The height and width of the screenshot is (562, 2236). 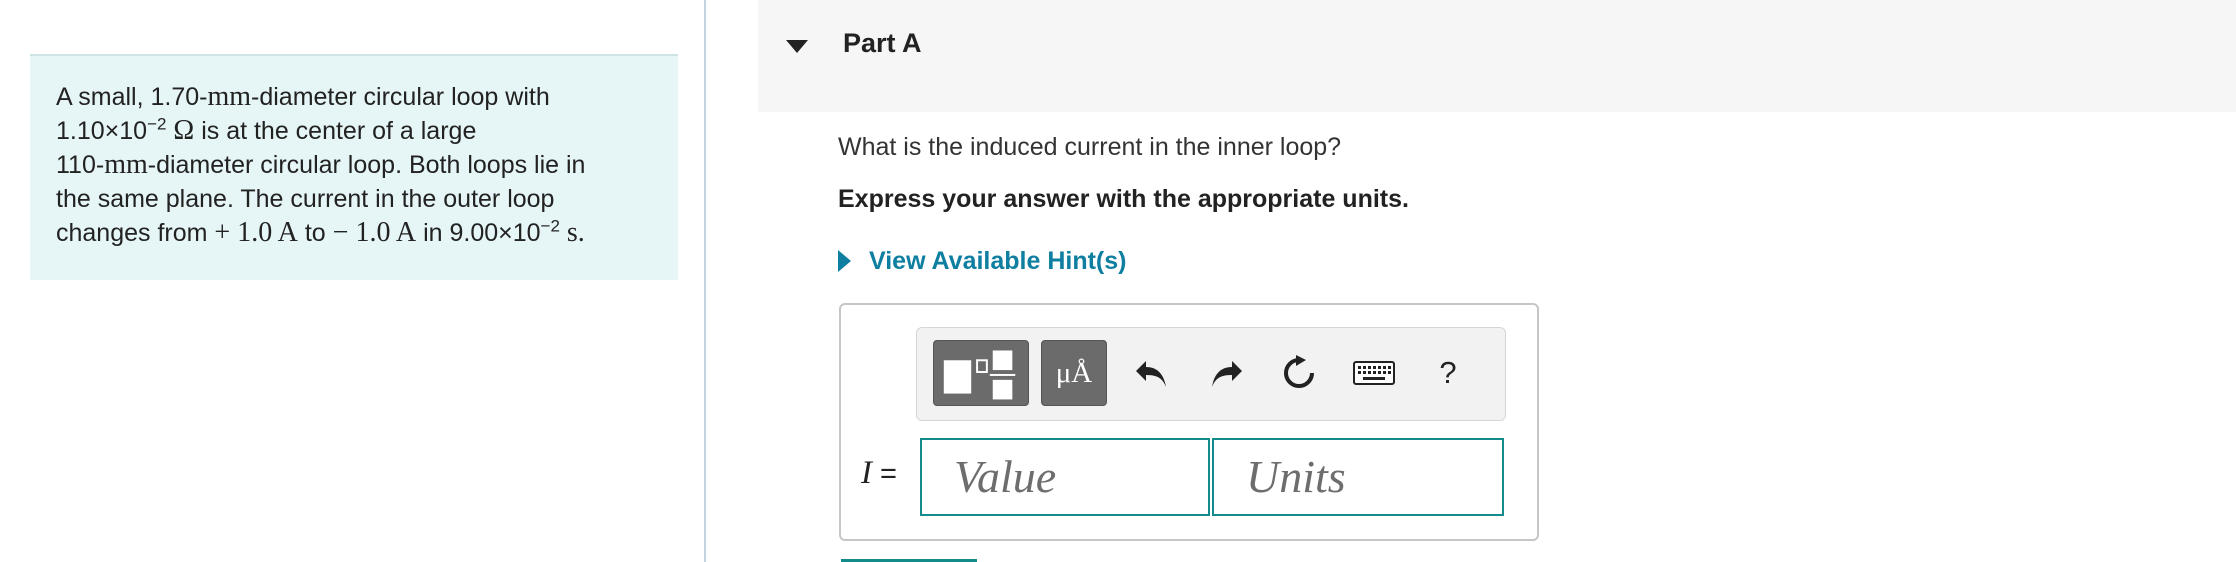 I want to click on templates-icon, so click(x=979, y=375).